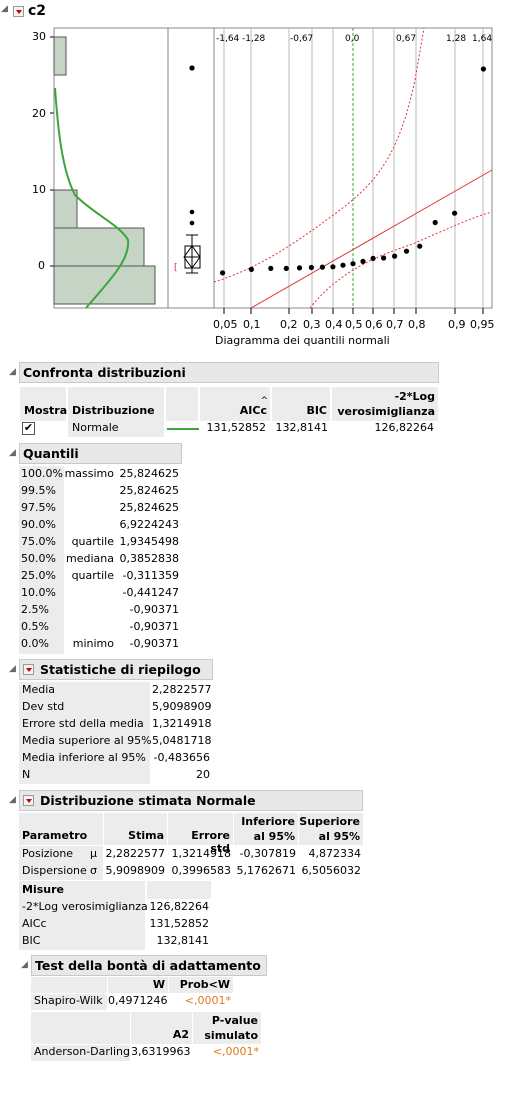  Describe the element at coordinates (82, 890) in the screenshot. I see `misure-header: Misure` at that location.